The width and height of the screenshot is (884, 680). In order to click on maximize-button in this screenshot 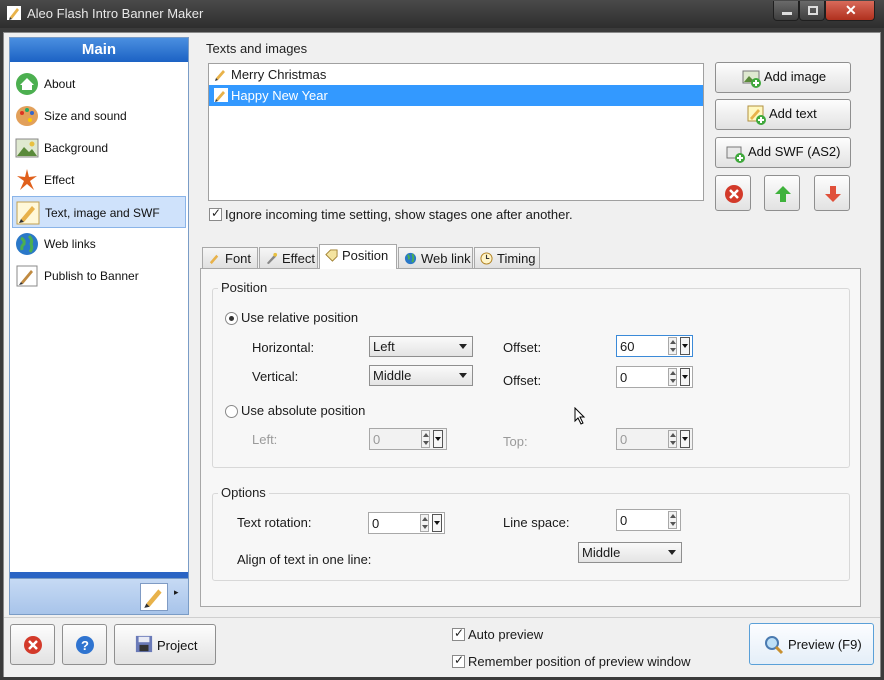, I will do `click(812, 11)`.